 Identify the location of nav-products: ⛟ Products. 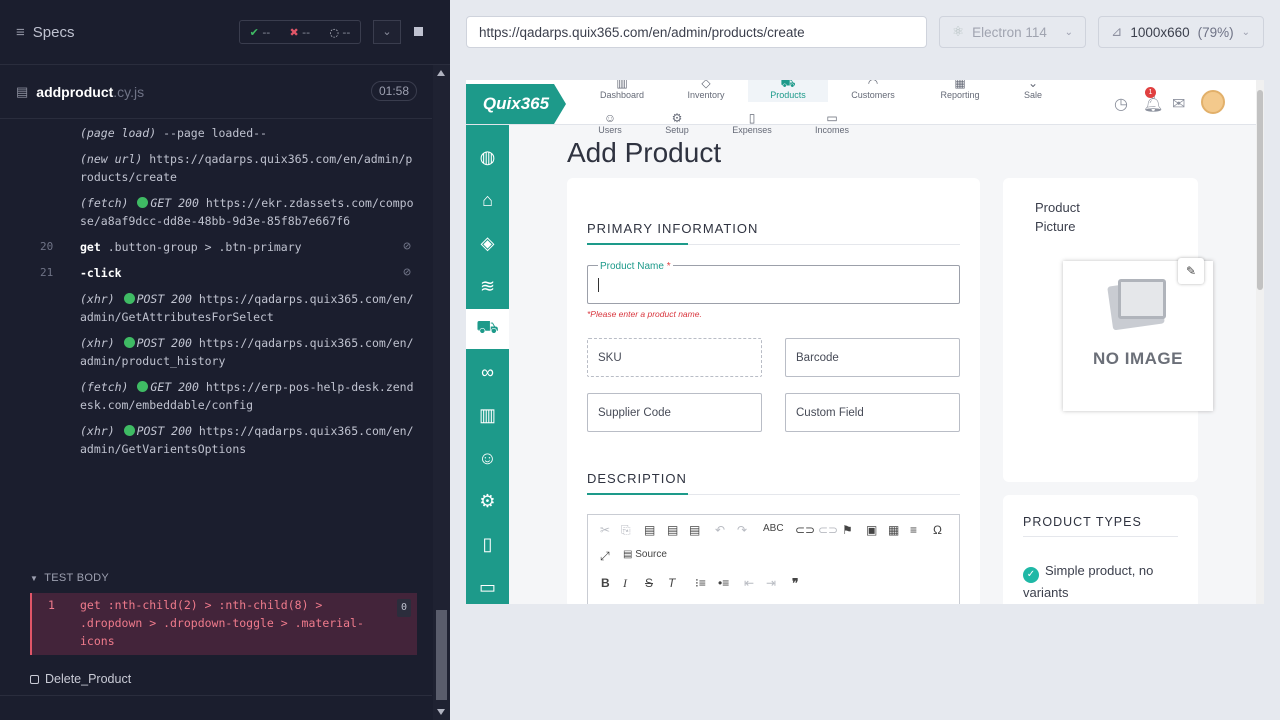
(788, 90).